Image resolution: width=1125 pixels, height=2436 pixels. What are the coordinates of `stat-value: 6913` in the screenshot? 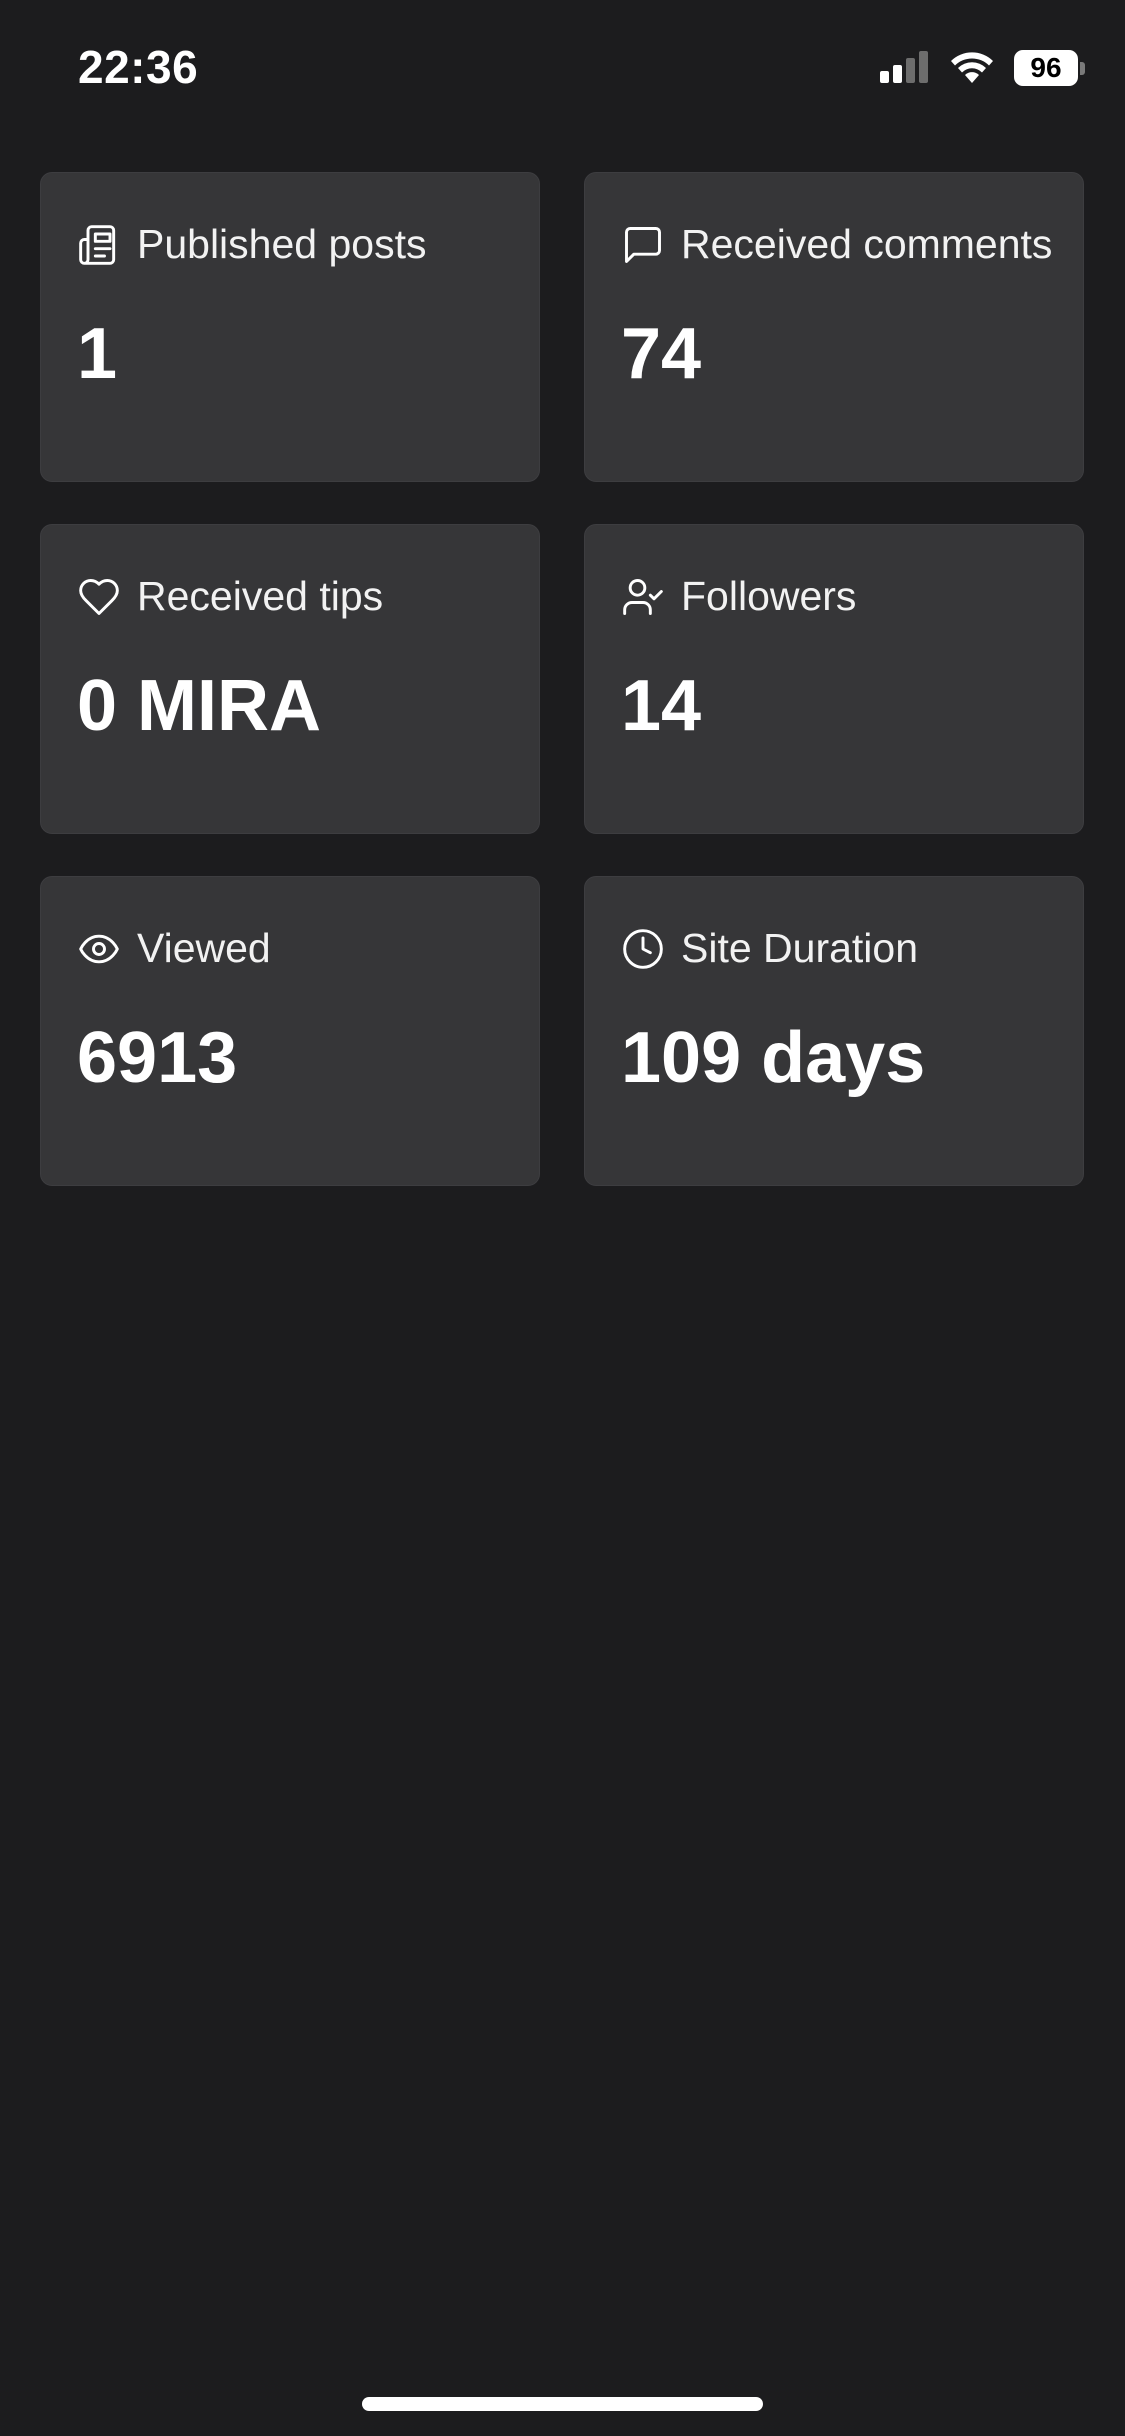 It's located at (157, 1058).